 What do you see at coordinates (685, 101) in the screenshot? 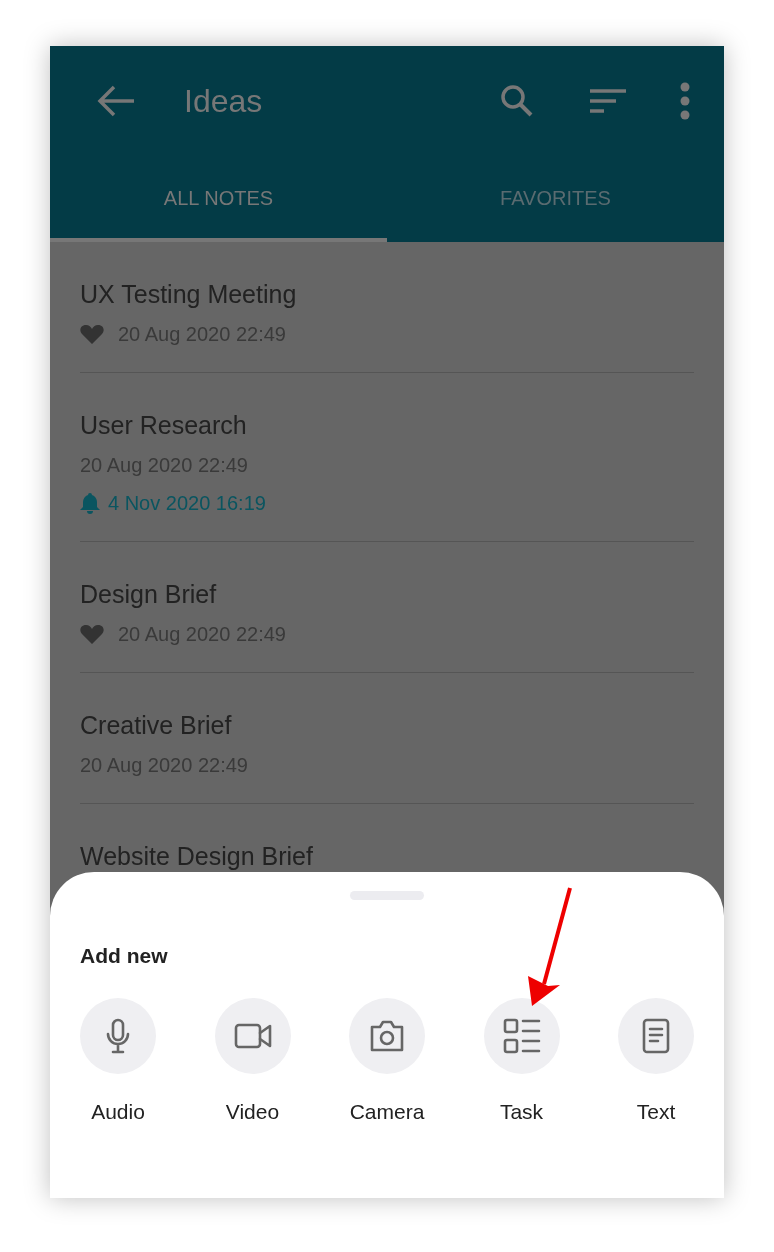
I see `more-options-icon` at bounding box center [685, 101].